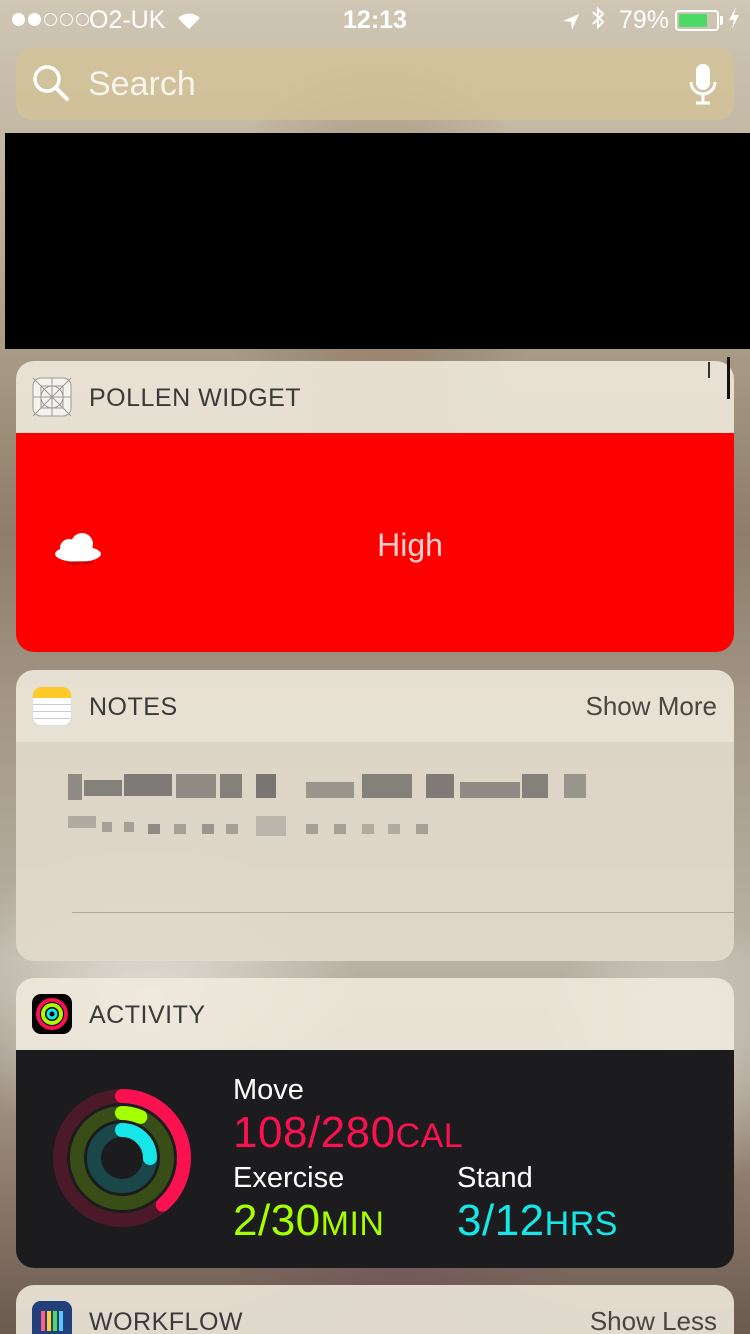 This screenshot has width=750, height=1334. I want to click on pollen-widget-header: POLLEN WIDGET, so click(375, 397).